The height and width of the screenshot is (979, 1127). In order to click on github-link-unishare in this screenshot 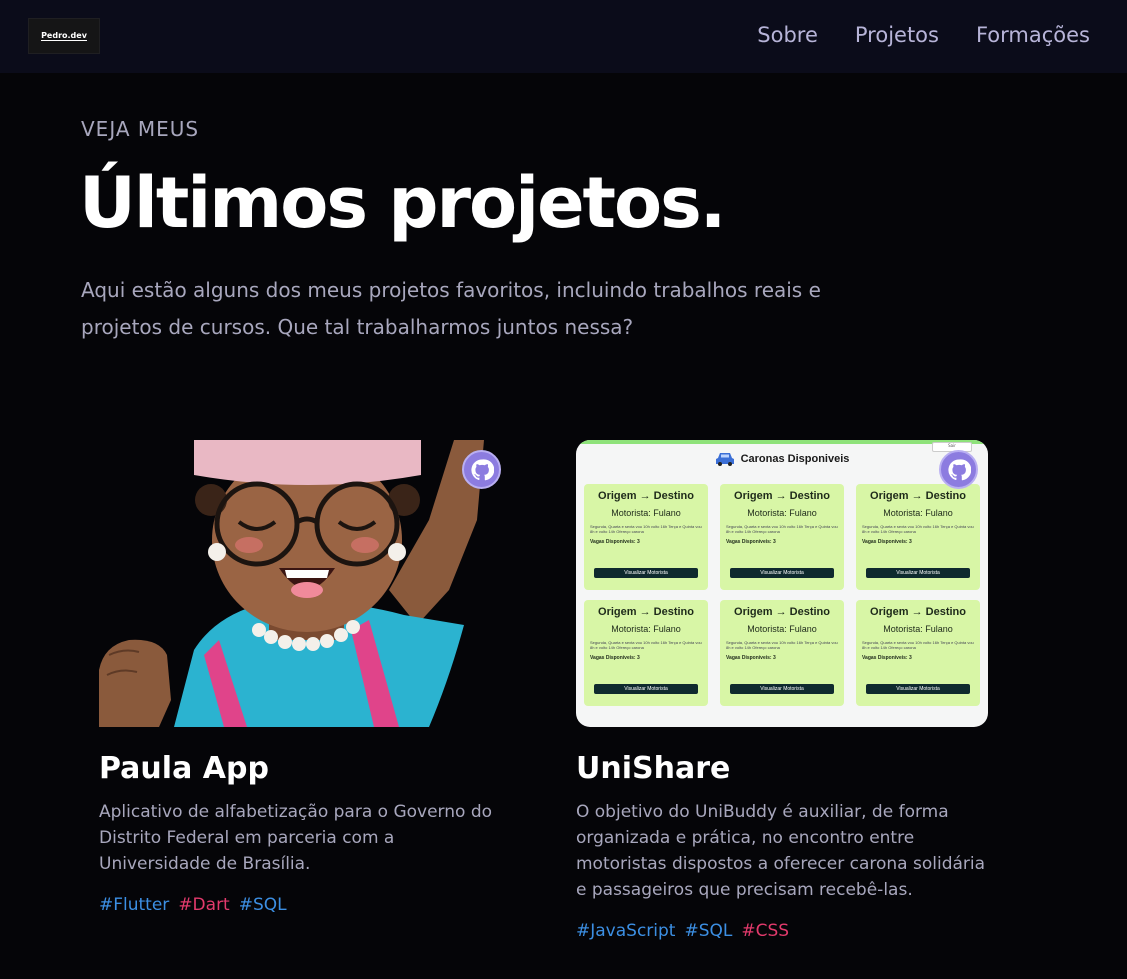, I will do `click(958, 469)`.